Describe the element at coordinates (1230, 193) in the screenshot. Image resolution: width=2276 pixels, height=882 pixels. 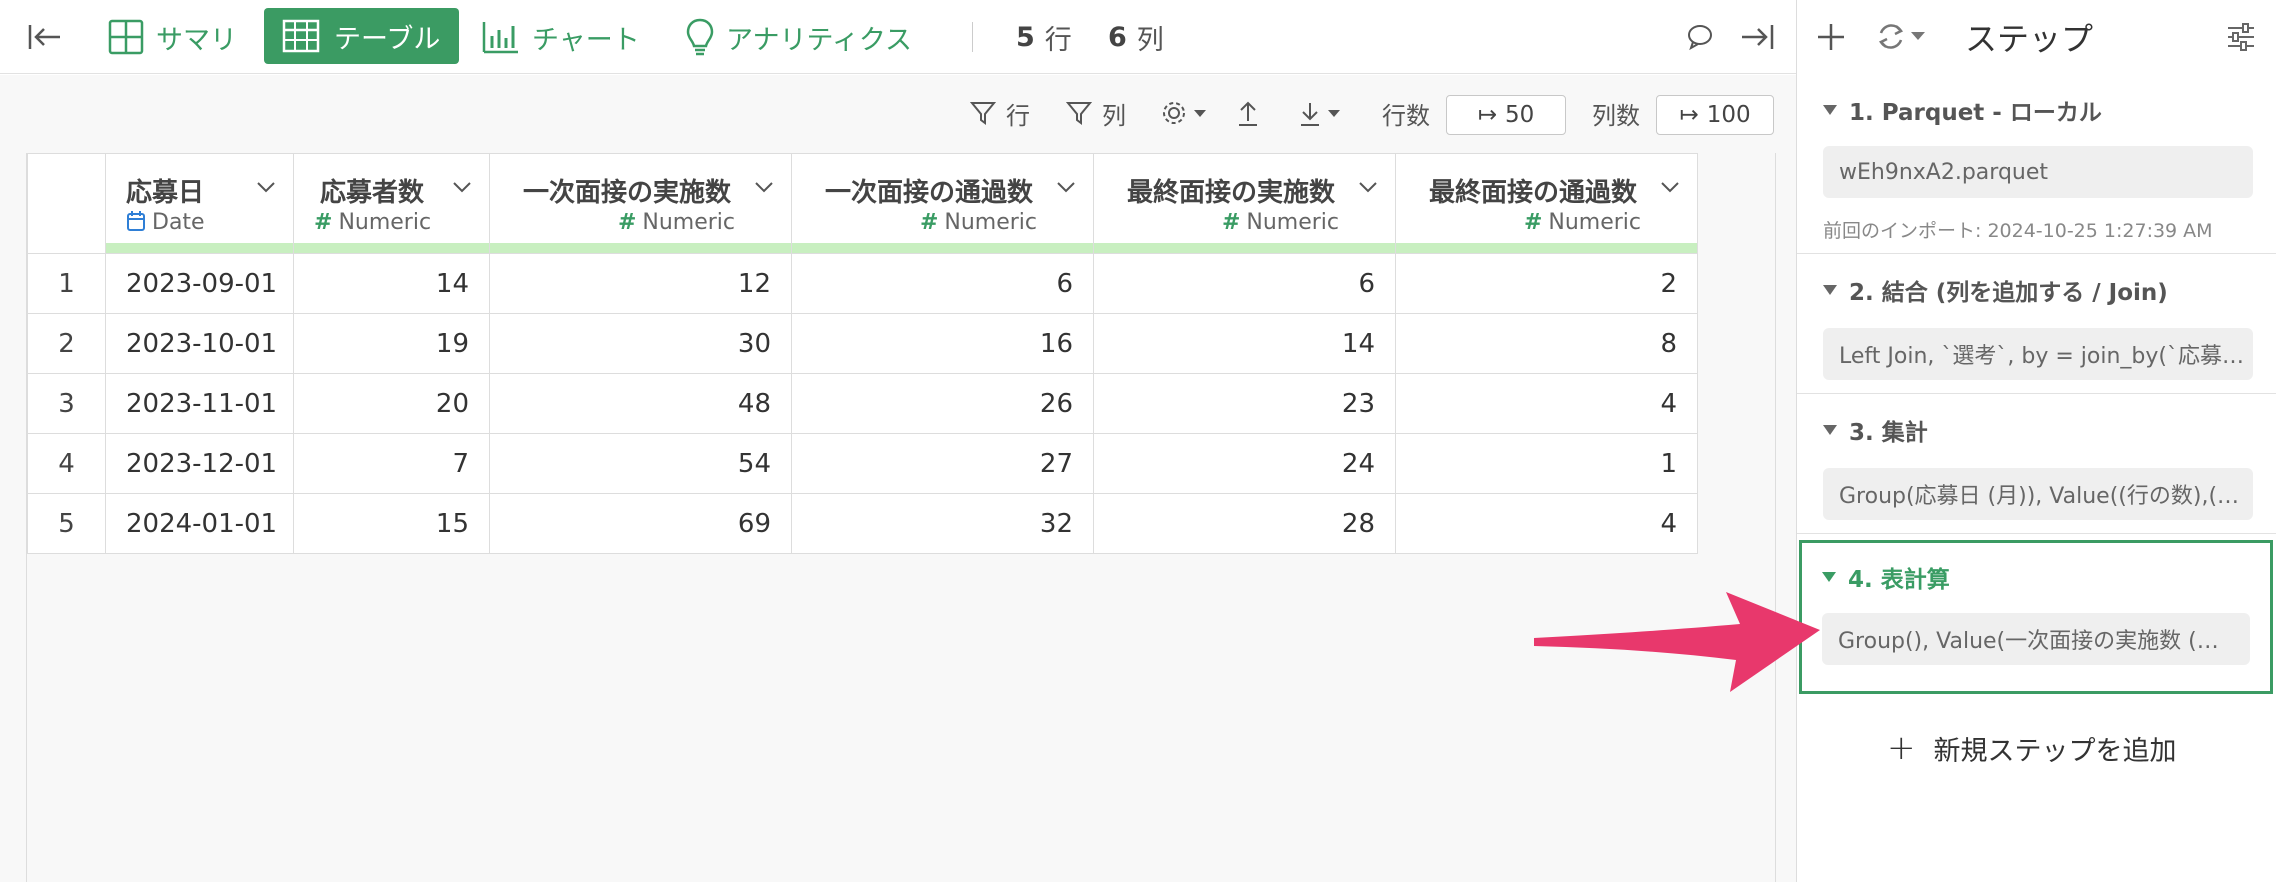
I see `column-name: 最終面接の実施数` at that location.